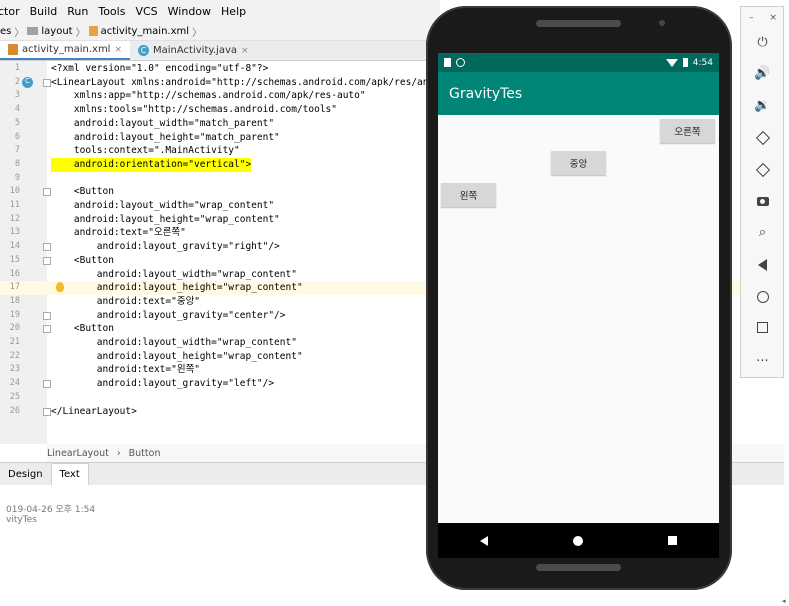 Image resolution: width=789 pixels, height=606 pixels. I want to click on close-button: ×, so click(773, 18).